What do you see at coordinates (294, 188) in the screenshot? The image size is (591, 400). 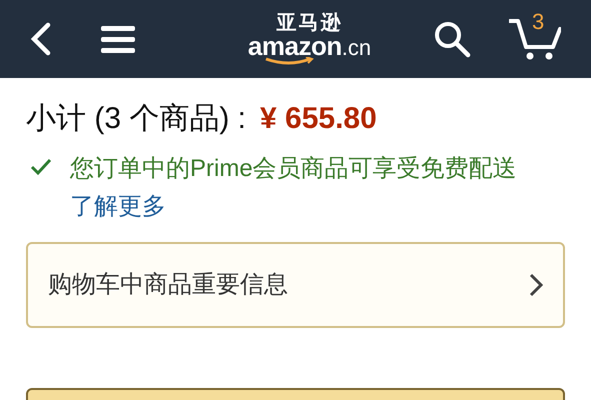 I see `prime-notice: 您订单中的Prime会员商品可享受免费配送 了解更多` at bounding box center [294, 188].